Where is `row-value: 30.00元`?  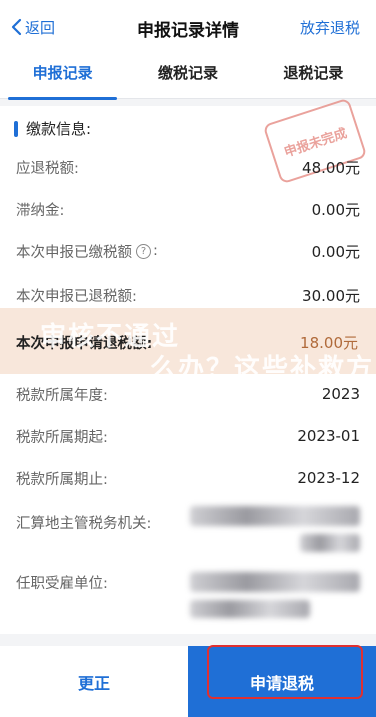 row-value: 30.00元 is located at coordinates (331, 295).